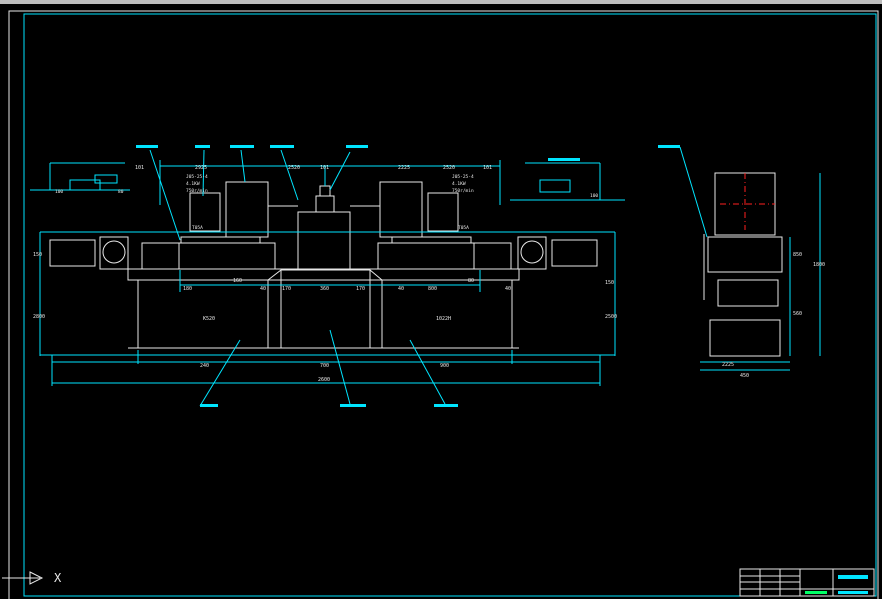 The image size is (882, 599). I want to click on motor-label-right: T05A, so click(463, 228).